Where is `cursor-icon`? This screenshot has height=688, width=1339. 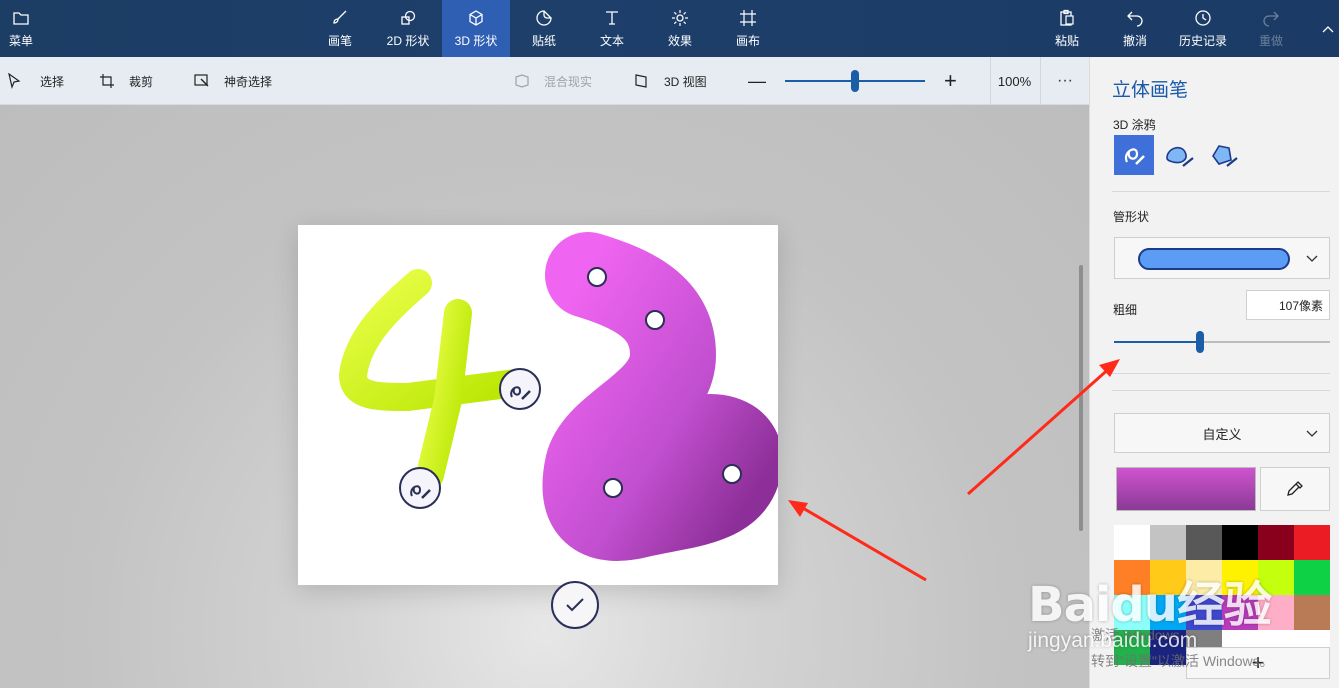
cursor-icon is located at coordinates (14, 81).